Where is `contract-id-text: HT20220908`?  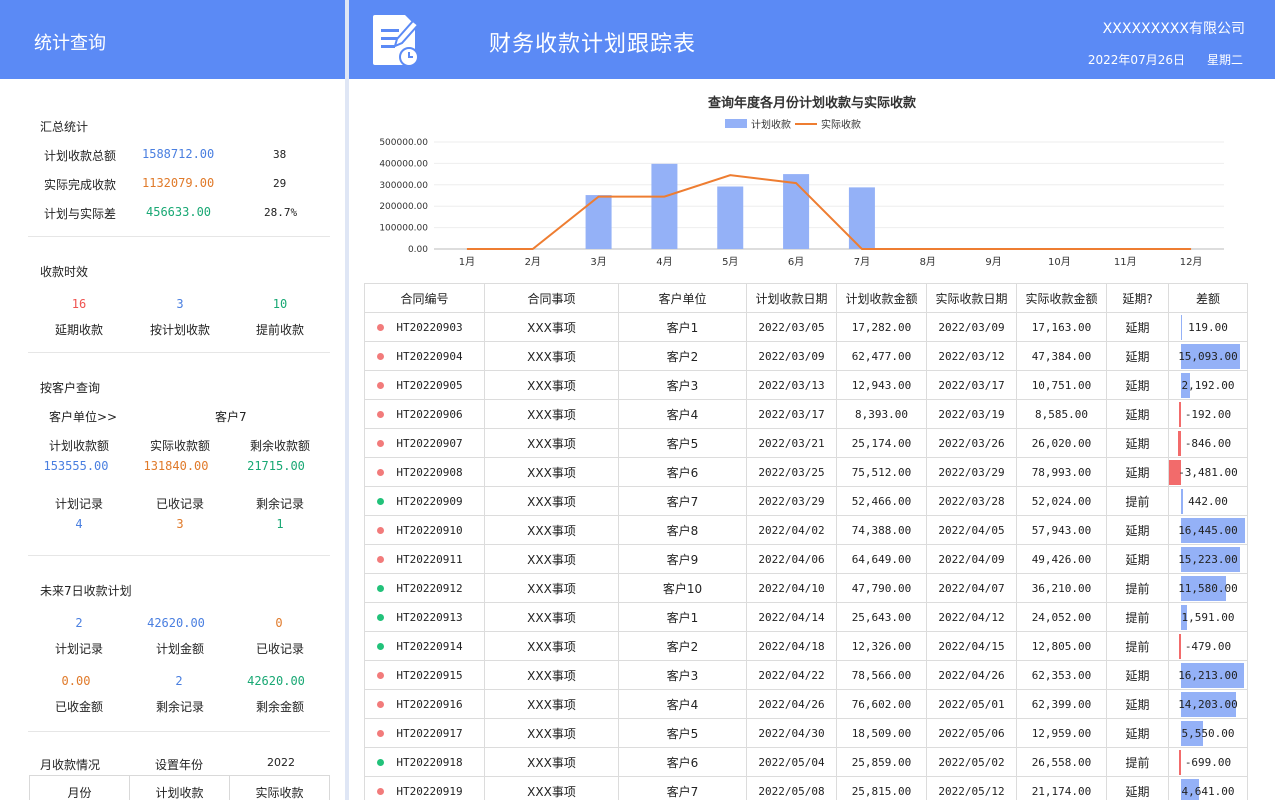
contract-id-text: HT20220908 is located at coordinates (429, 472).